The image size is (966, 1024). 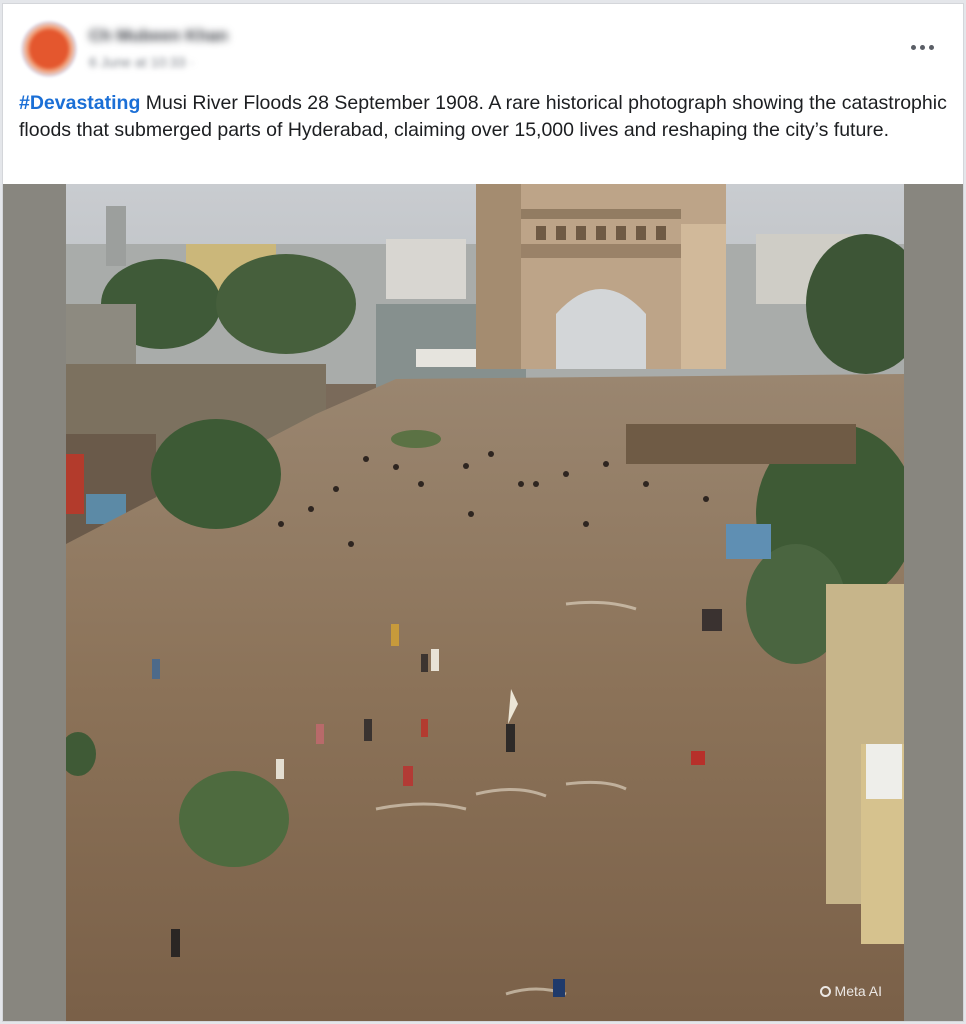 What do you see at coordinates (483, 46) in the screenshot?
I see `post-header: Ch Mubeen Khan 6 June at 10:33 ·` at bounding box center [483, 46].